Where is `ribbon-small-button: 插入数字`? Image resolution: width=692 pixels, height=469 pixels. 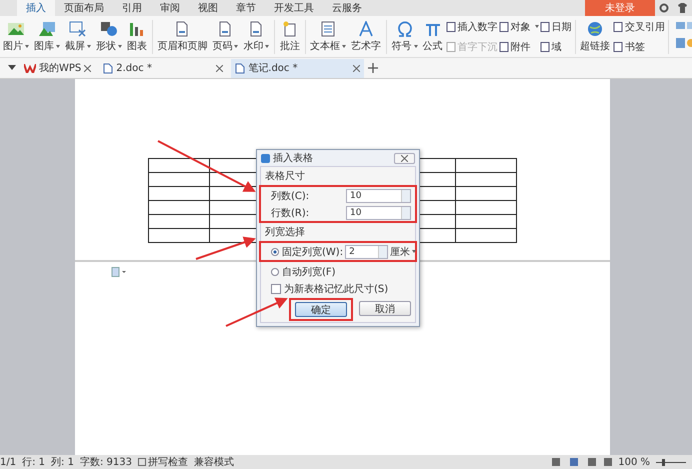
ribbon-small-button: 插入数字 is located at coordinates (472, 27).